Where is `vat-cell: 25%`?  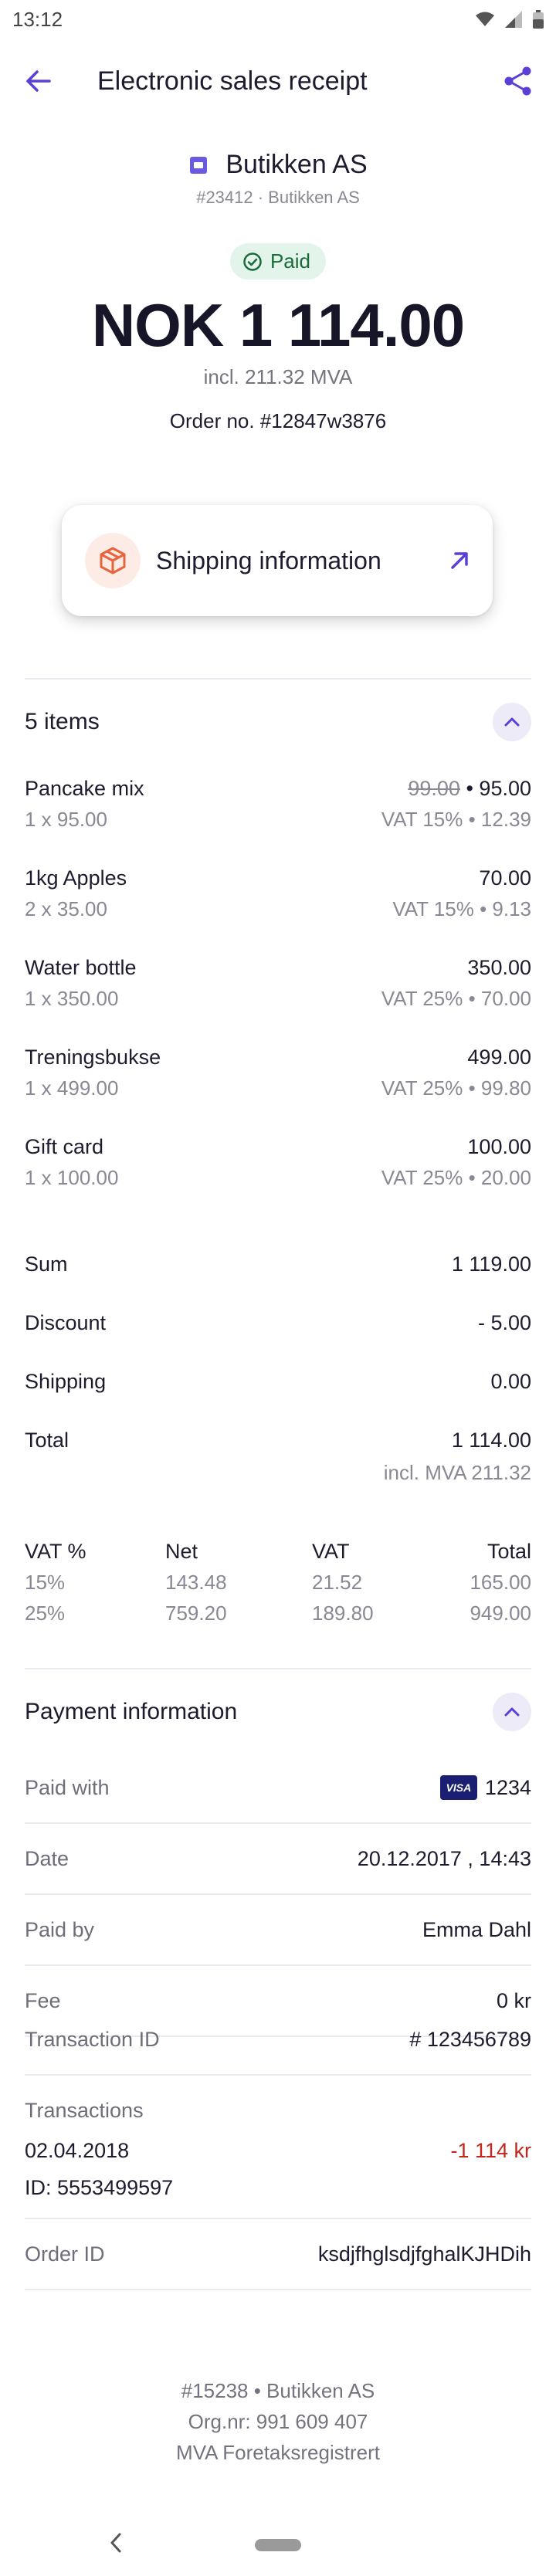
vat-cell: 25% is located at coordinates (45, 1613).